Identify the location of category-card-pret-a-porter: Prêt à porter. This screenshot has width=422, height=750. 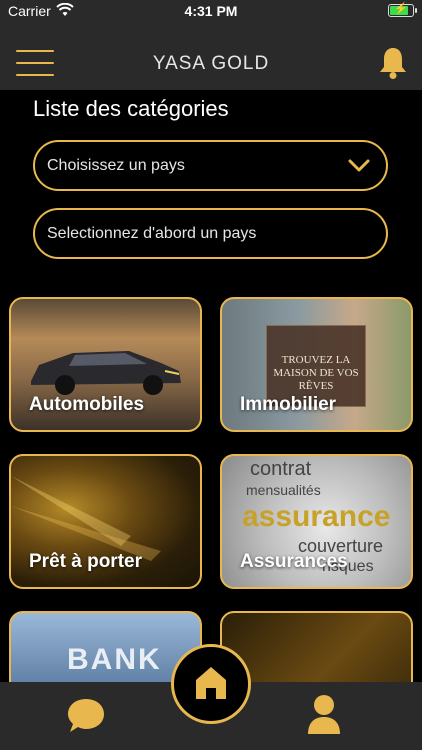
(105, 521).